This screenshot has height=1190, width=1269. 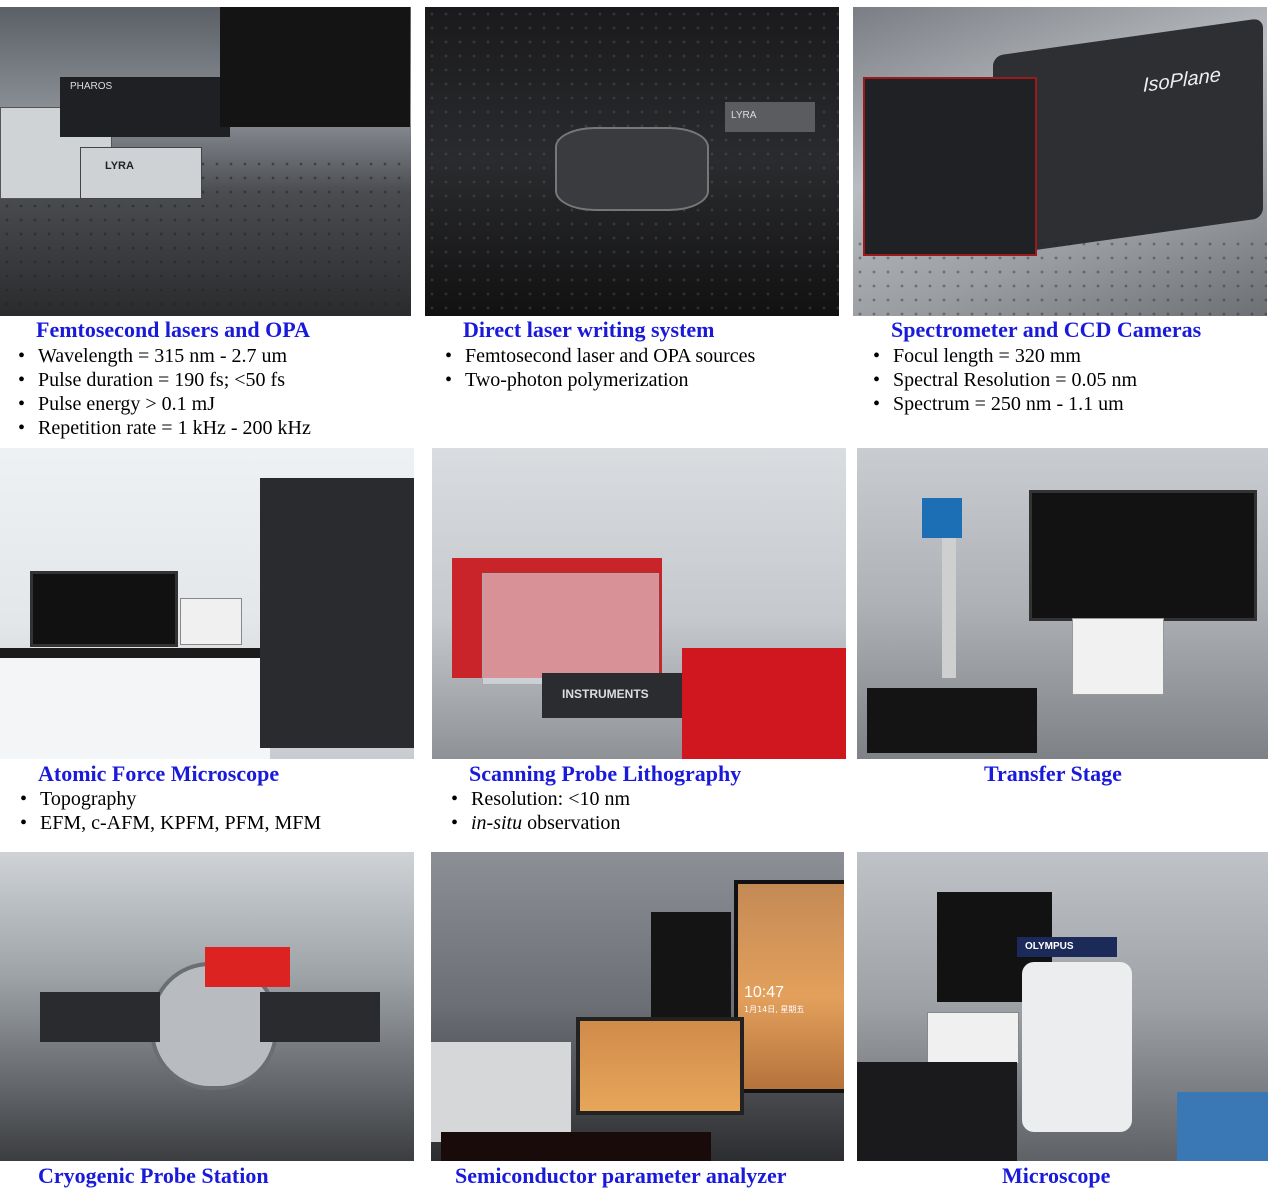 I want to click on list-item: Femtosecond laser and OPA sources, so click(x=599, y=356).